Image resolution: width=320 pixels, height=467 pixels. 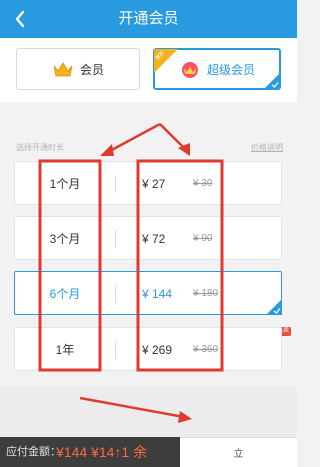 What do you see at coordinates (157, 294) in the screenshot?
I see `plan-price: ¥ 144` at bounding box center [157, 294].